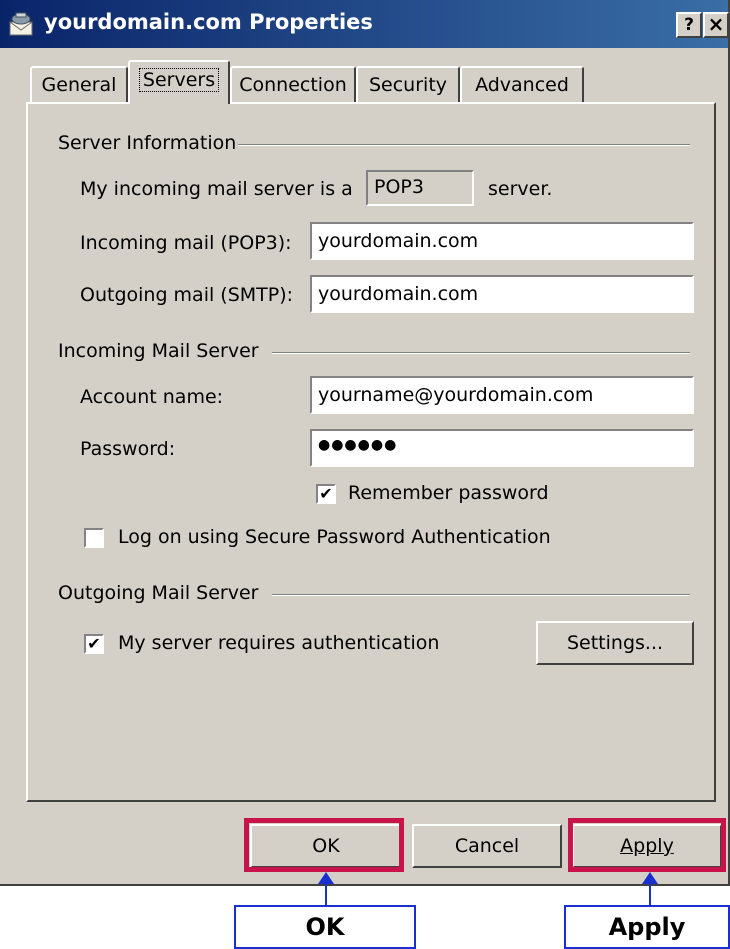 The image size is (730, 949). I want to click on callout-arrows, so click(488, 888).